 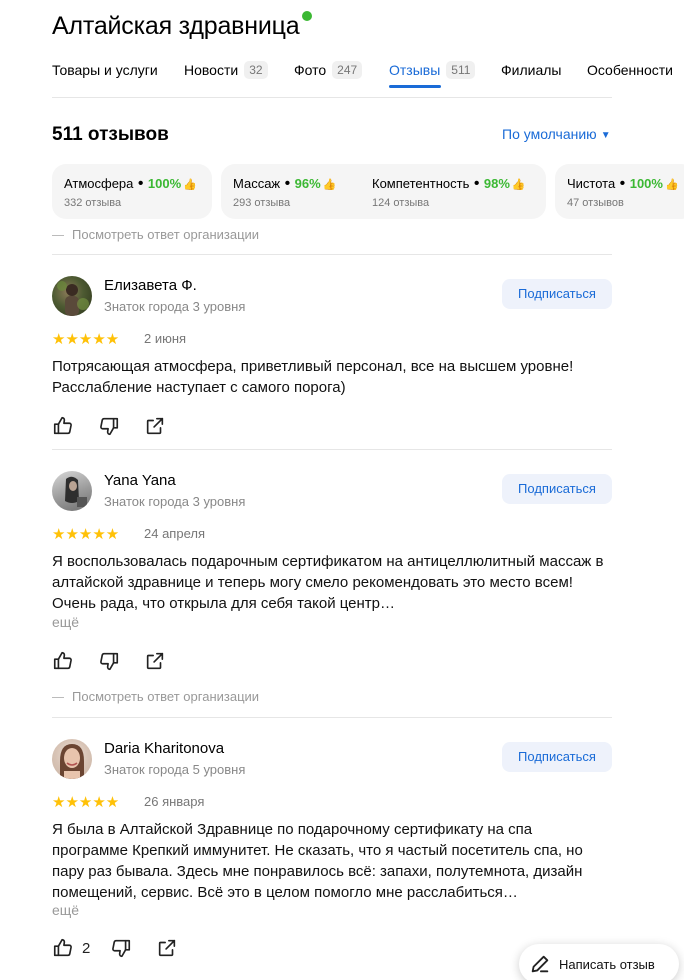 What do you see at coordinates (174, 533) in the screenshot?
I see `review-date: 24 апреля` at bounding box center [174, 533].